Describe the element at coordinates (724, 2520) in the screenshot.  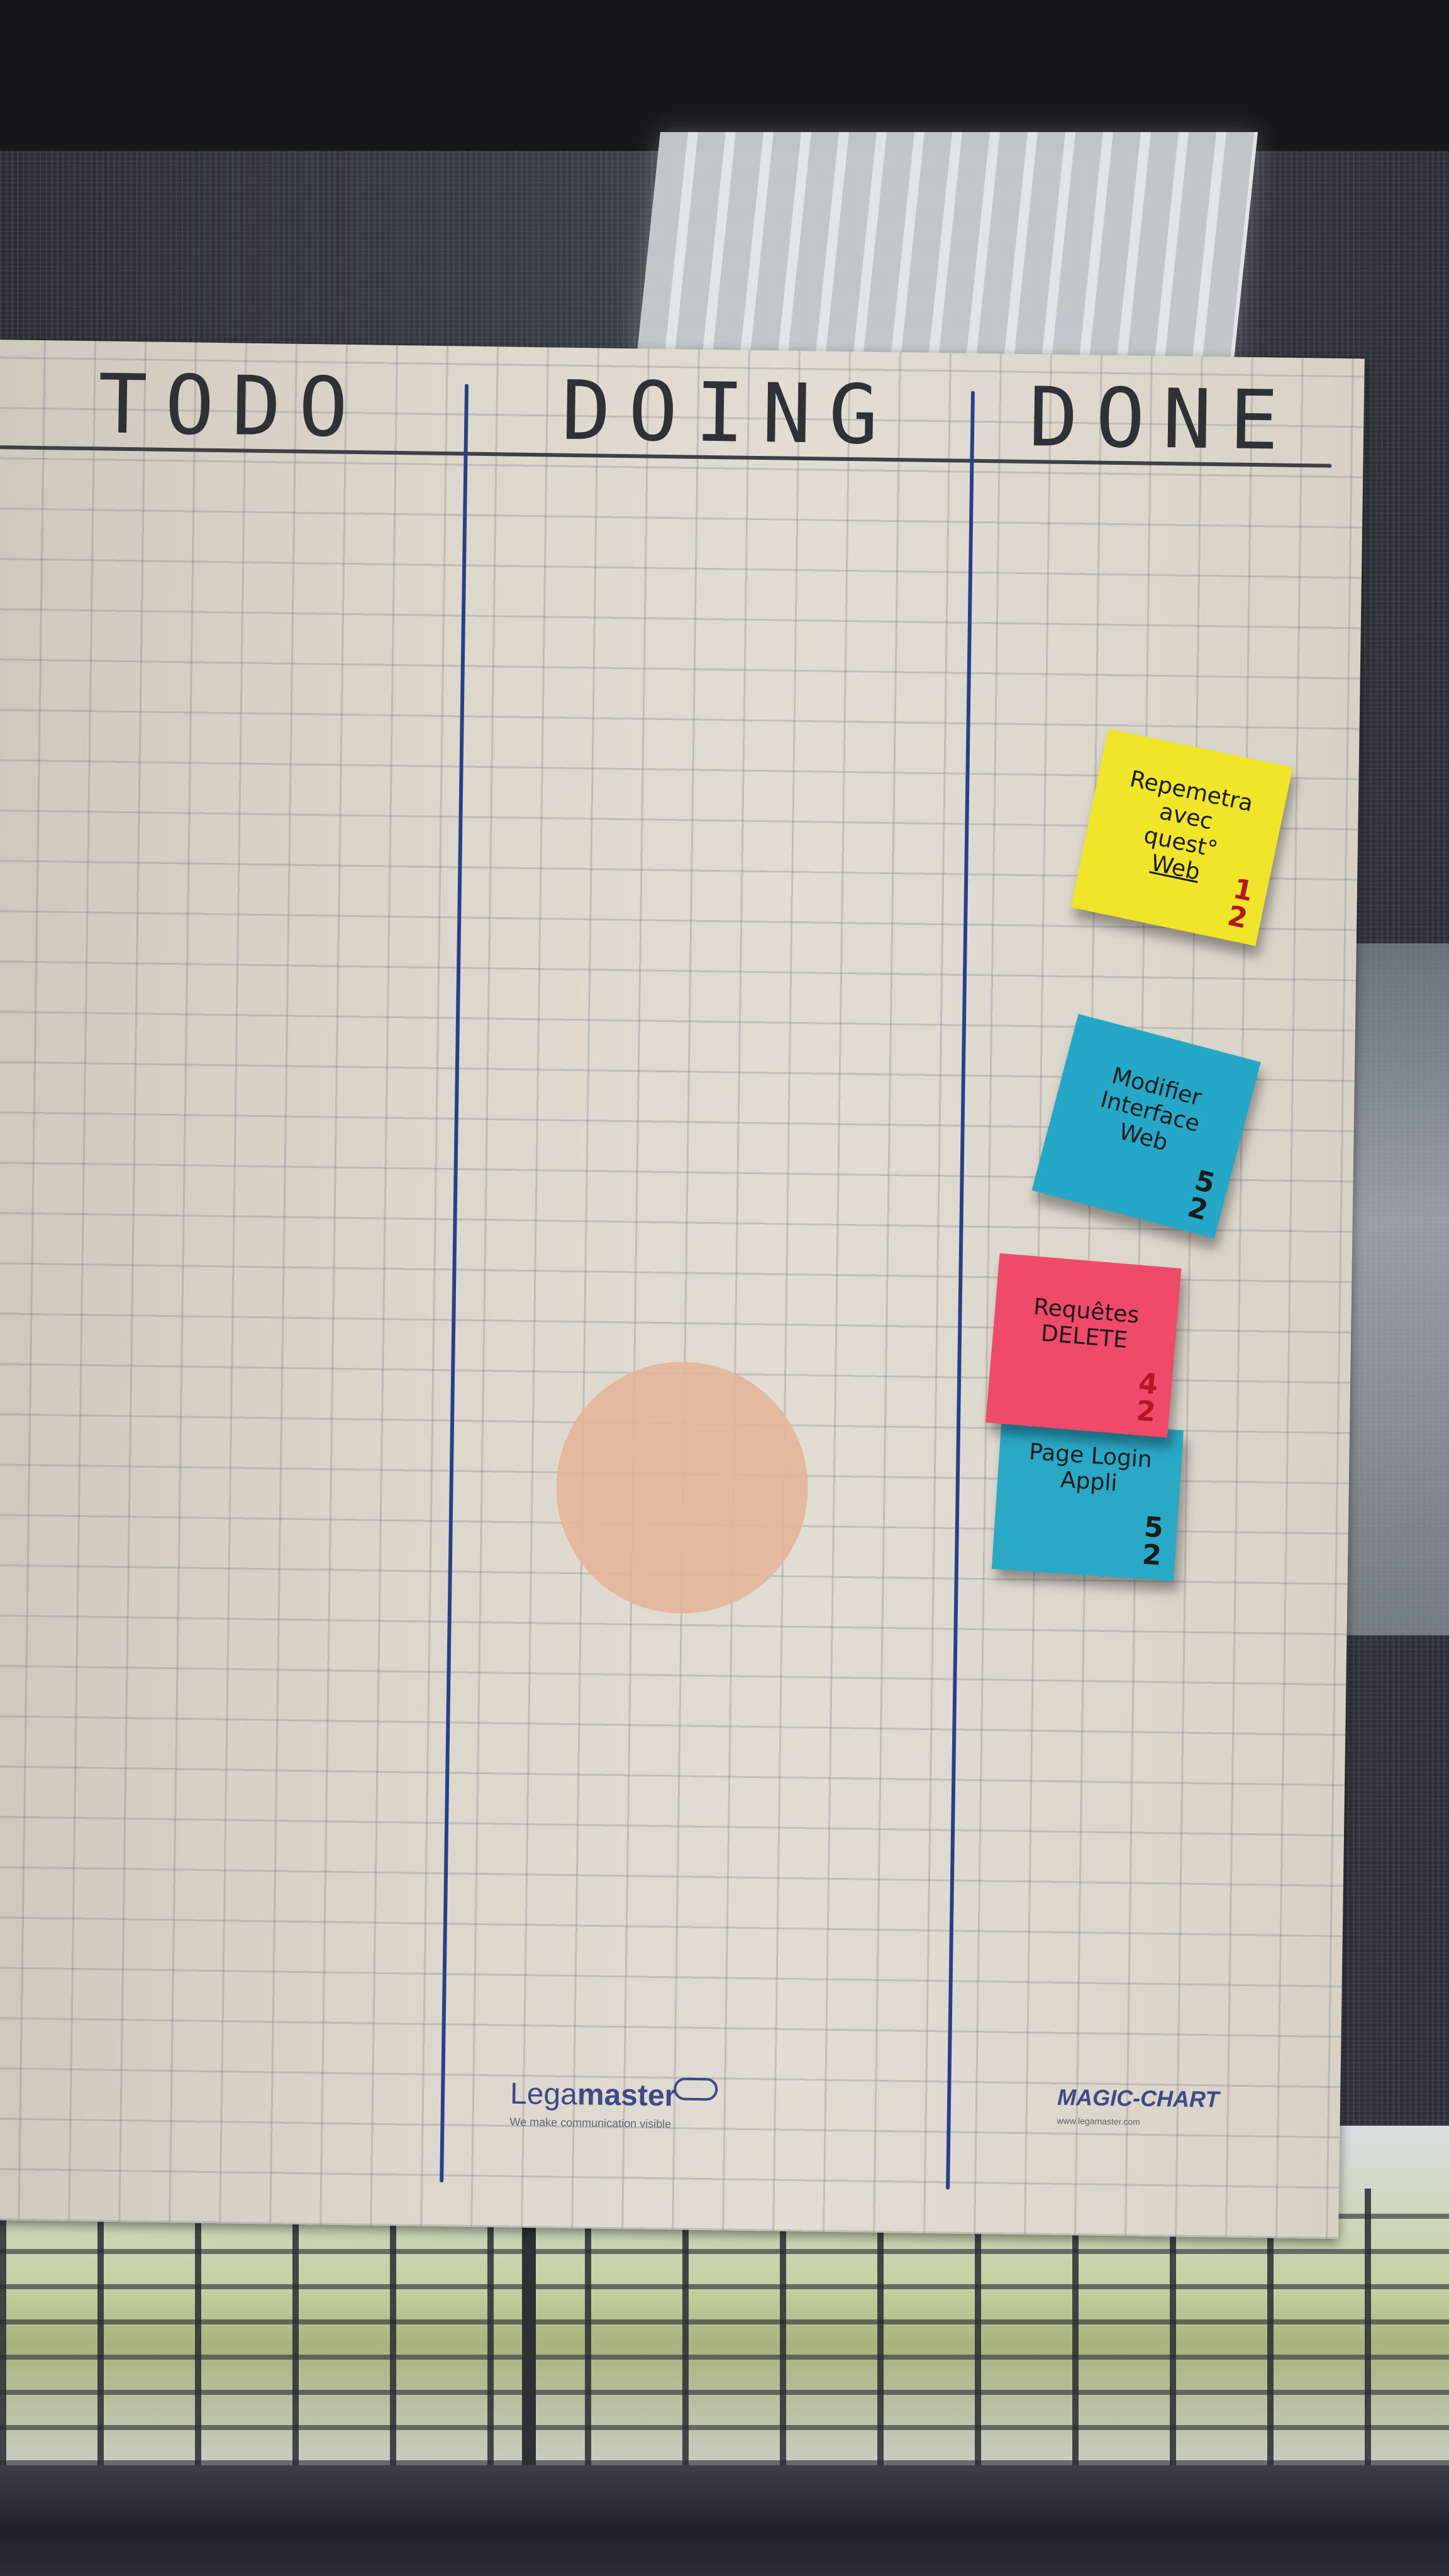
I see `window-sill` at that location.